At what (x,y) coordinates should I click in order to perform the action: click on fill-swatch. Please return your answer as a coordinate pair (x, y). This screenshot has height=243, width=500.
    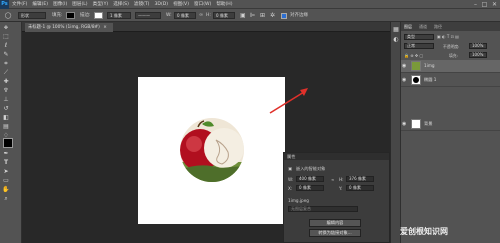
    Looking at the image, I should click on (70, 15).